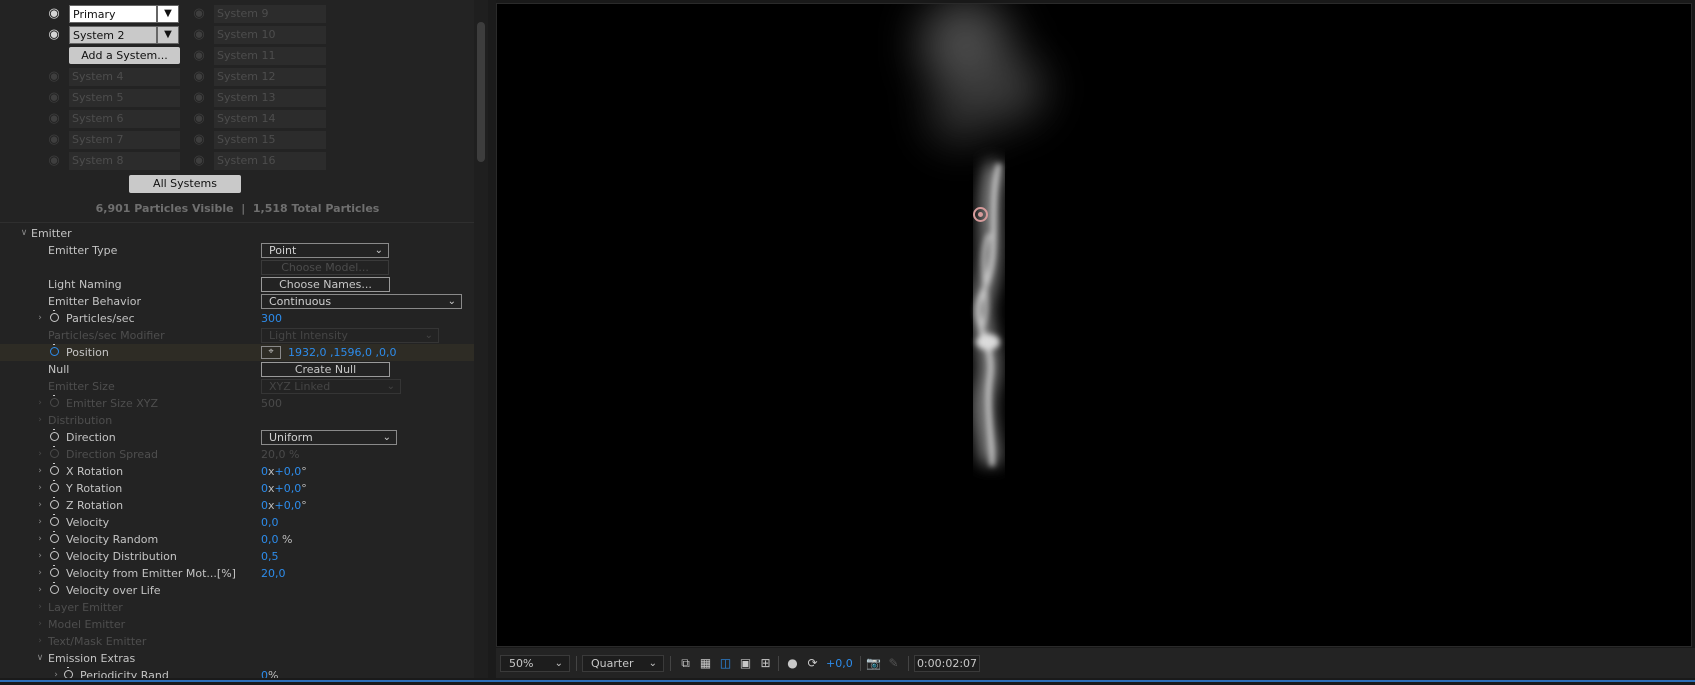 Image resolution: width=1695 pixels, height=685 pixels. I want to click on velocity-from-motion-value: 20,0, so click(273, 573).